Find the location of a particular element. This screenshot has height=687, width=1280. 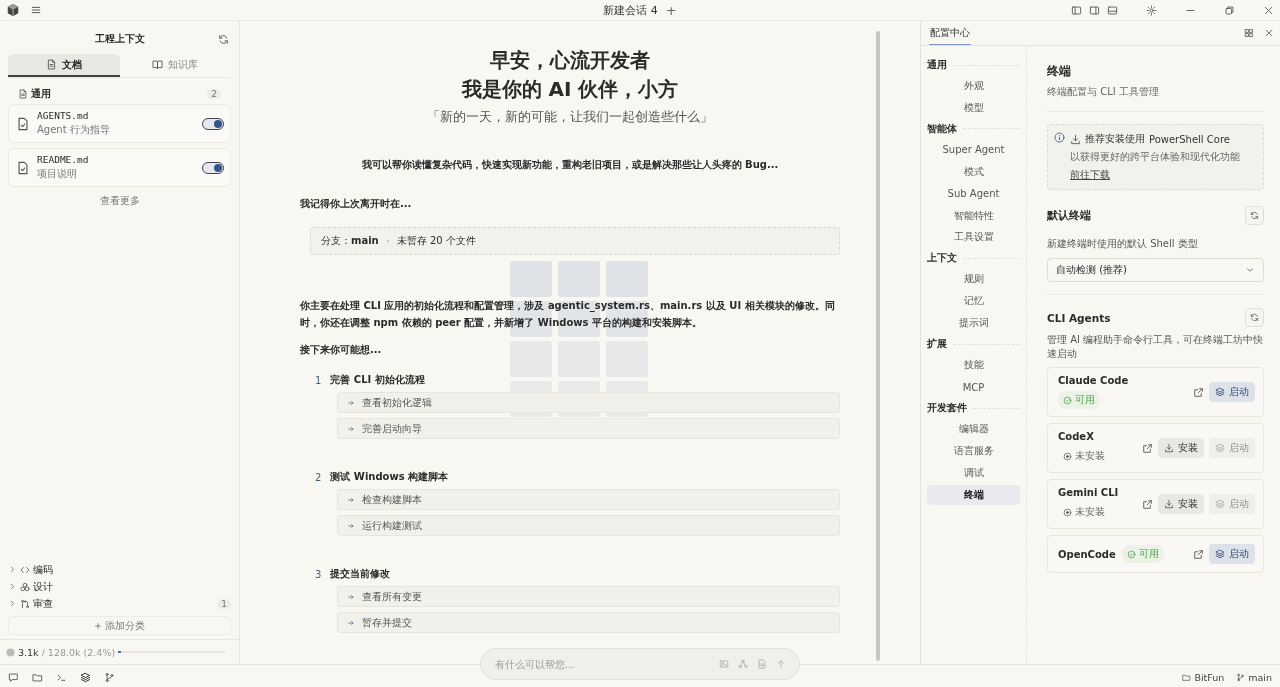

nav-item: 智能特性 is located at coordinates (973, 215).